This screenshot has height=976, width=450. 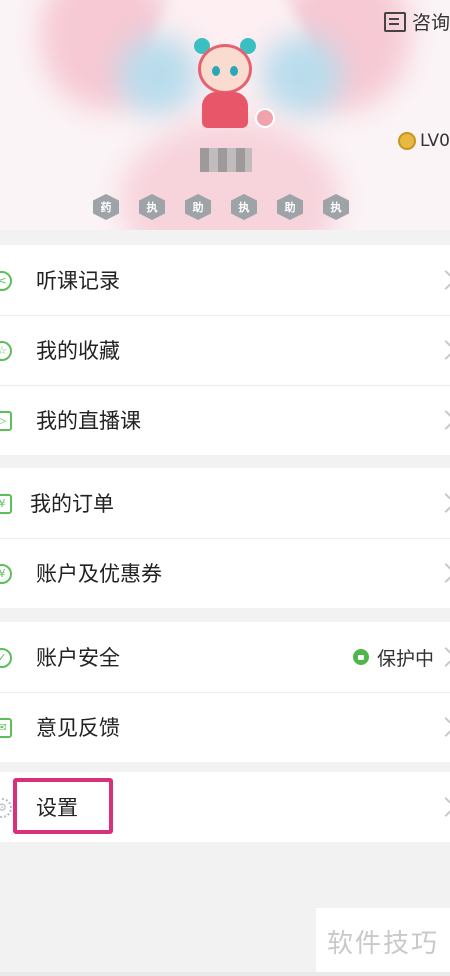 I want to click on gear-icon: ⚙, so click(x=6, y=808).